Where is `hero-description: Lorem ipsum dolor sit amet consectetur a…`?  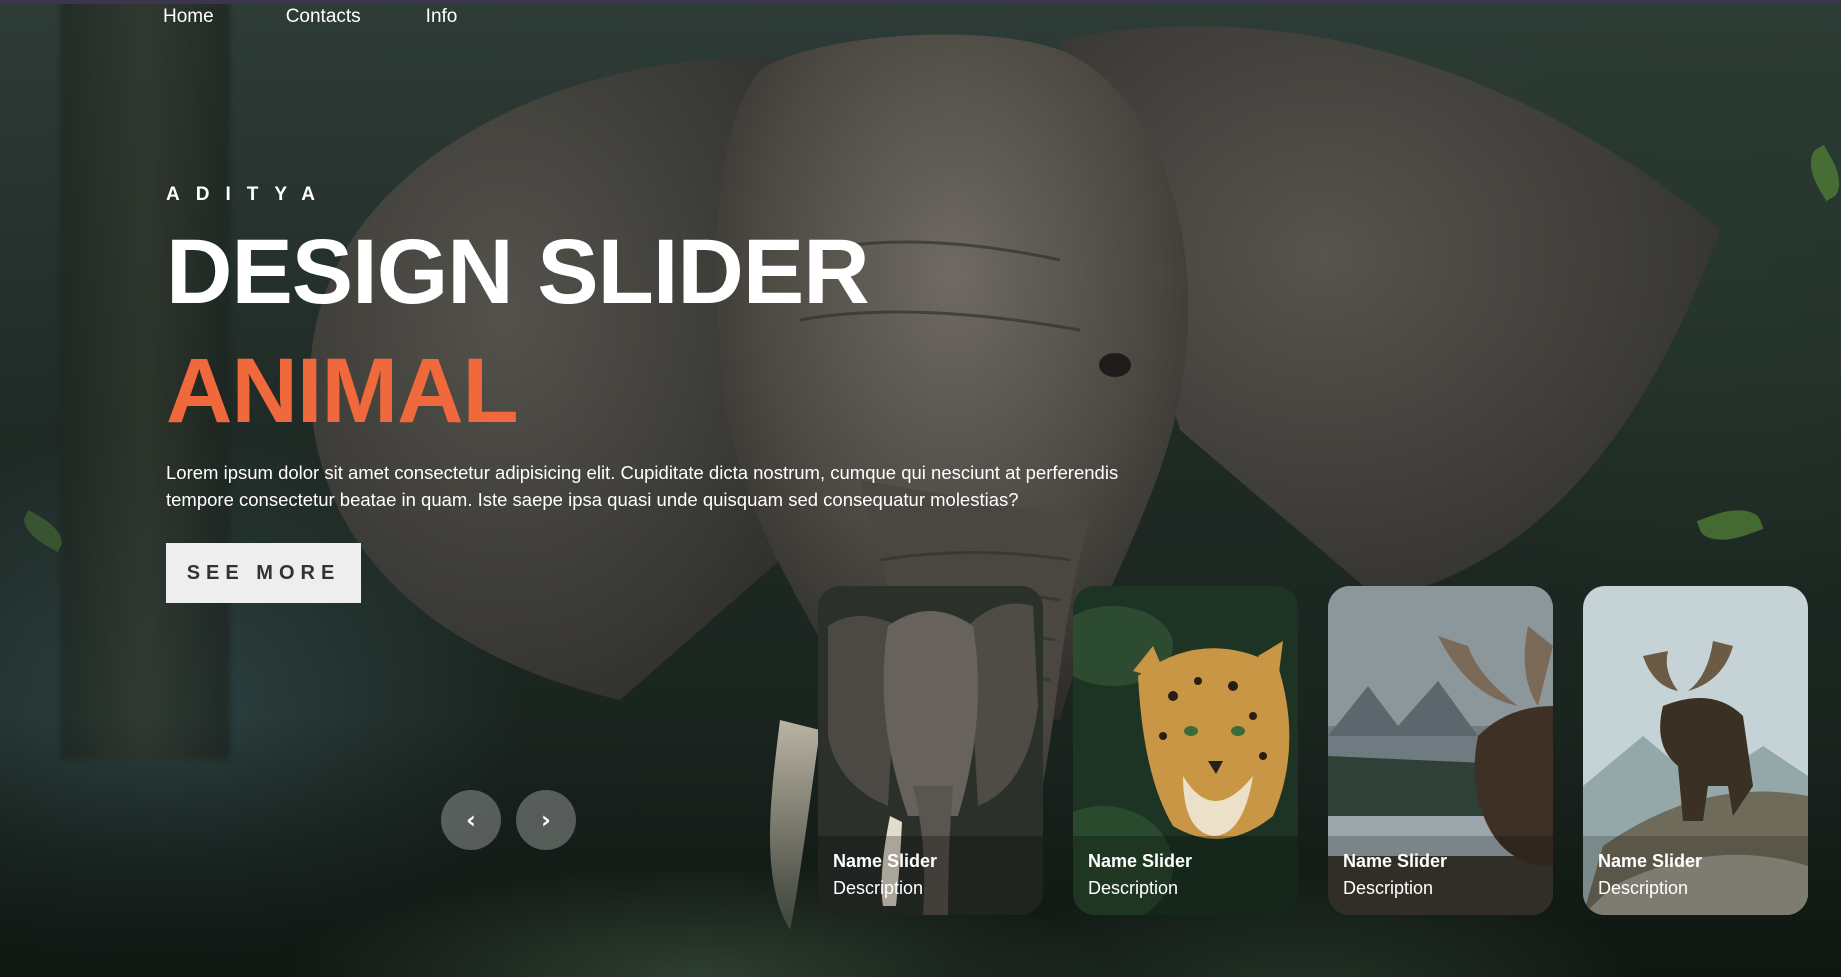
hero-description: Lorem ipsum dolor sit amet consectetur a… is located at coordinates (642, 486).